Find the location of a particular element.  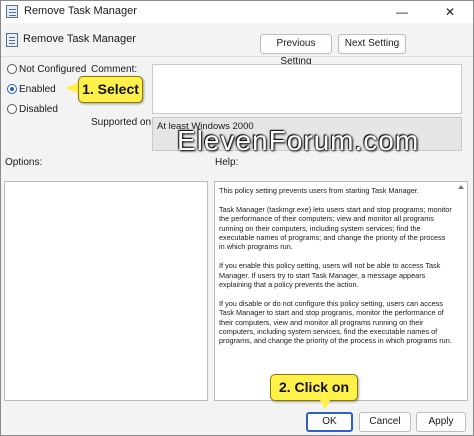

comment-label: Comment: is located at coordinates (114, 69).